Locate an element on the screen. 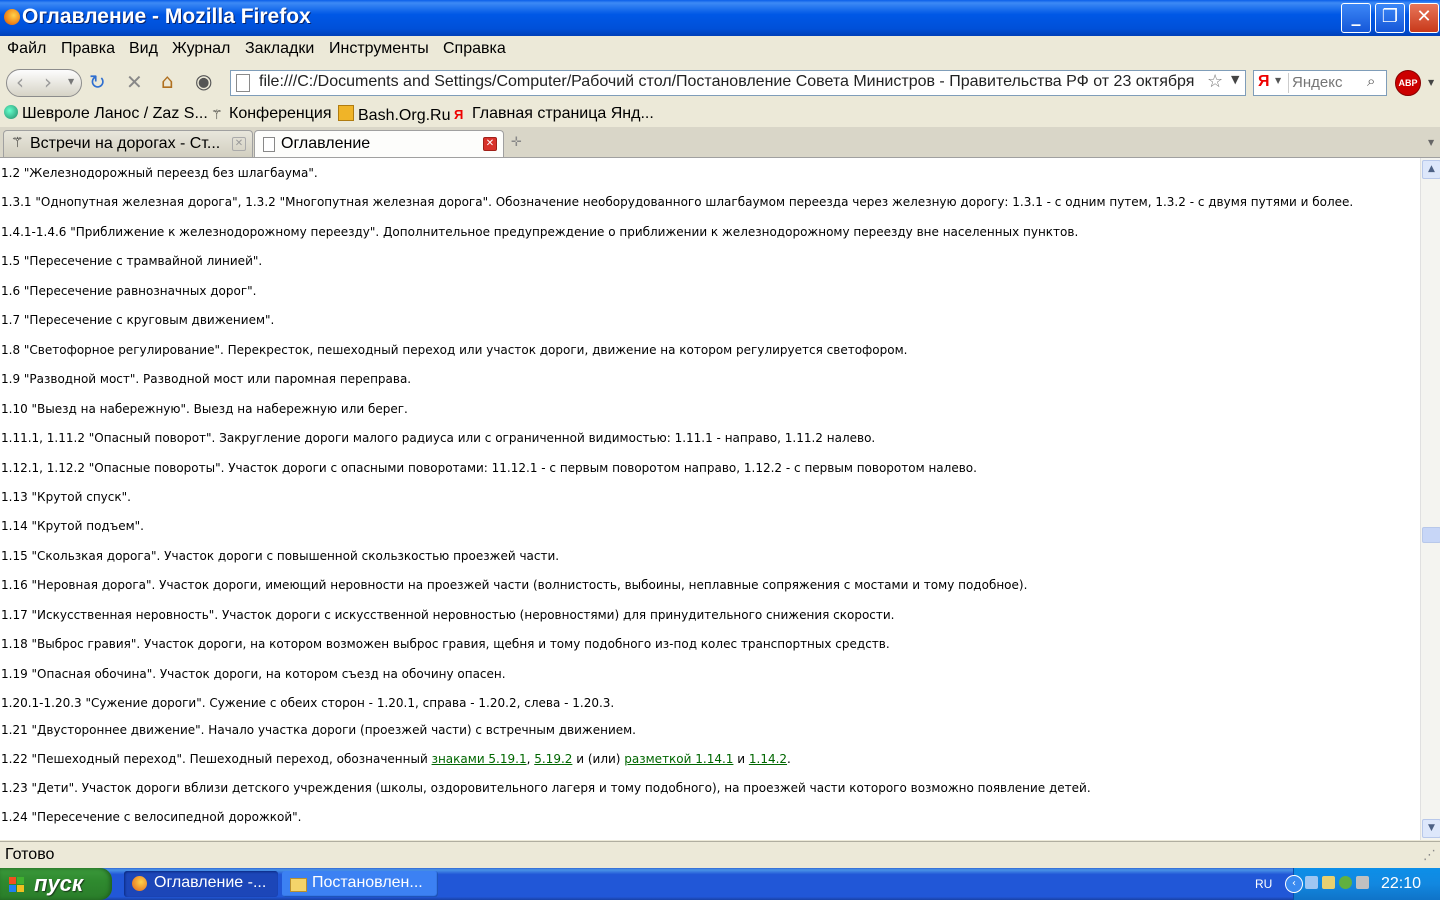 The width and height of the screenshot is (1440, 900). conference-icon: ⚚ is located at coordinates (217, 115).